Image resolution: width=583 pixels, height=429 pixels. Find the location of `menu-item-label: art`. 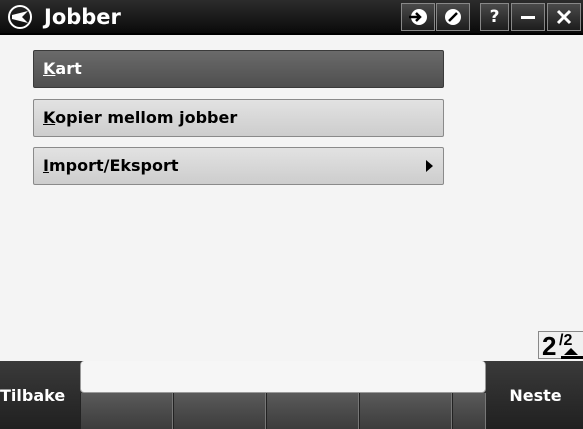

menu-item-label: art is located at coordinates (68, 68).